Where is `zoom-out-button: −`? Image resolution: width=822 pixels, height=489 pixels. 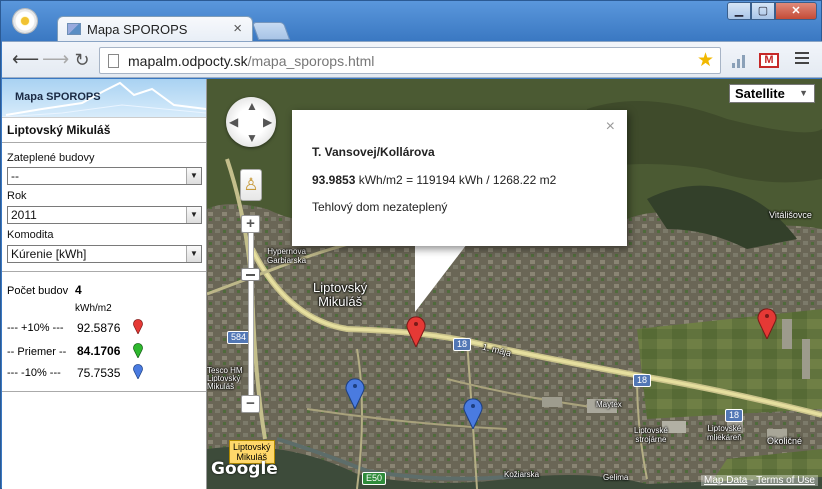
zoom-out-button: − is located at coordinates (250, 404).